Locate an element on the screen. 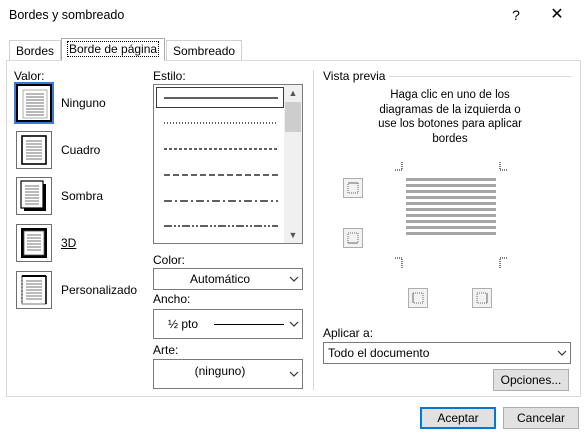 This screenshot has width=587, height=437. setting-none-icon is located at coordinates (34, 103).